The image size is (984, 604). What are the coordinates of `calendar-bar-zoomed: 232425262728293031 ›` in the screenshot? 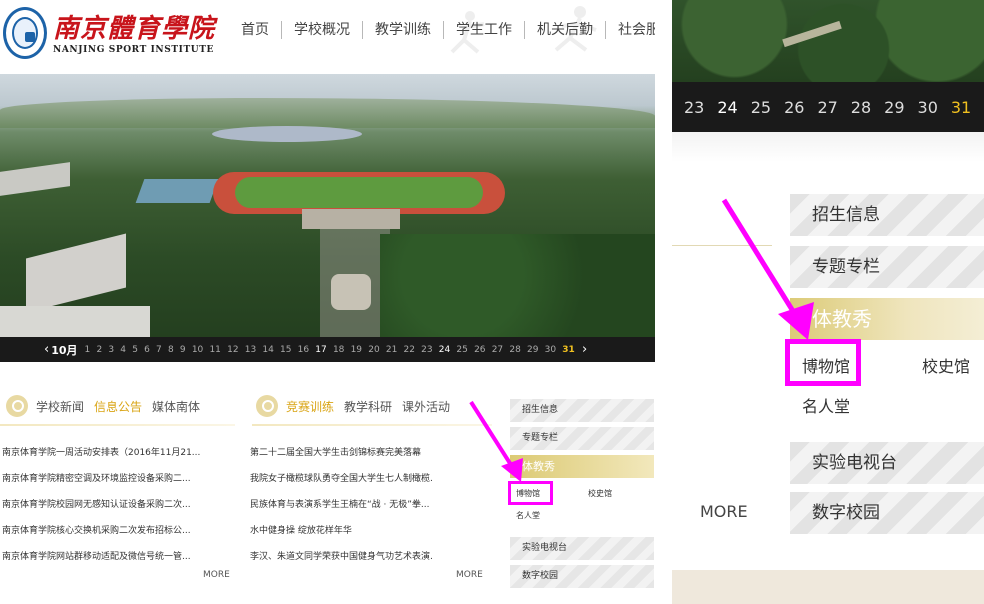 It's located at (828, 107).